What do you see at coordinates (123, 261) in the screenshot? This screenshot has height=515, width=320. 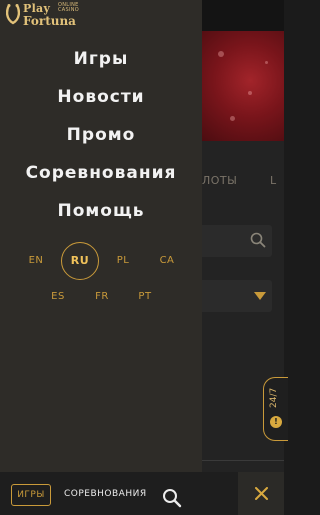 I see `lang-pl: PL` at bounding box center [123, 261].